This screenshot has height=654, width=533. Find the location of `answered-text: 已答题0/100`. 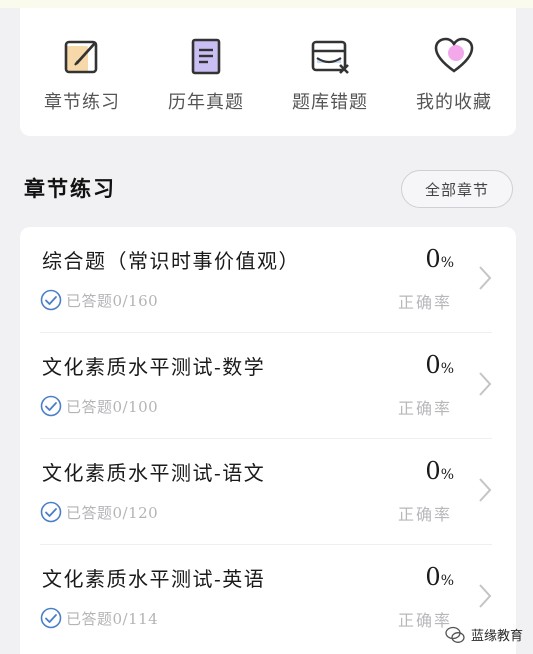

answered-text: 已答题0/100 is located at coordinates (112, 406).